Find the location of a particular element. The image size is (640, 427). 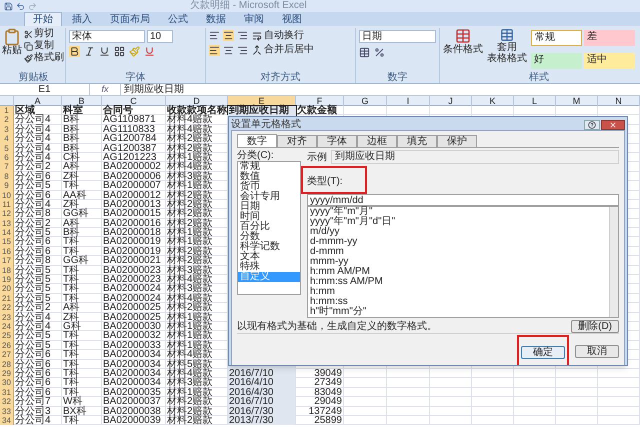

copy-button: 复制 is located at coordinates (44, 46).